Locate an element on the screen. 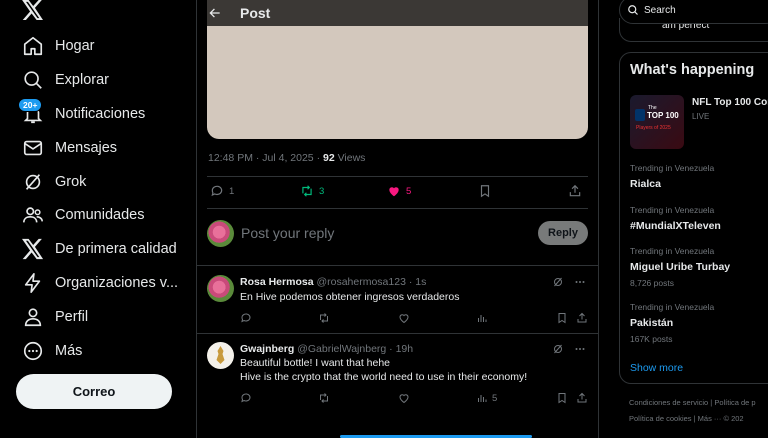 The height and width of the screenshot is (438, 768). views-action is located at coordinates (482, 318).